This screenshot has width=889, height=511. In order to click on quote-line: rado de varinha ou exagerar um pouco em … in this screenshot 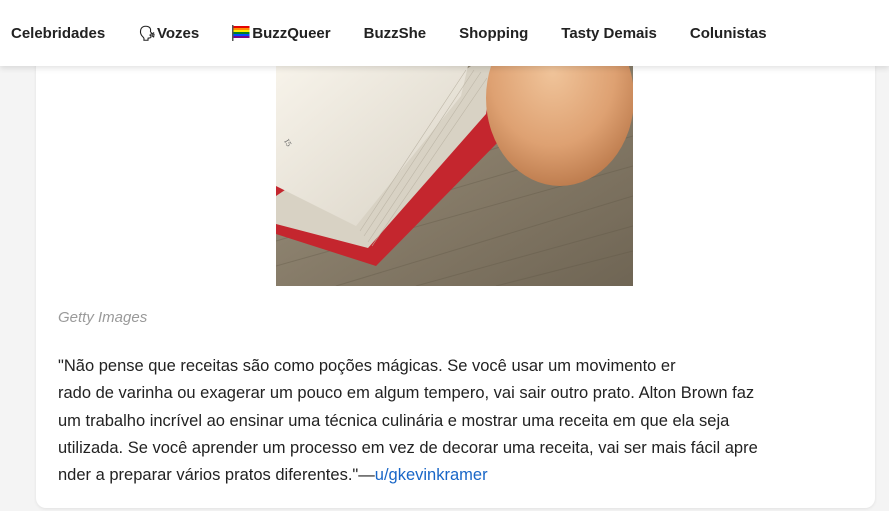, I will do `click(406, 393)`.